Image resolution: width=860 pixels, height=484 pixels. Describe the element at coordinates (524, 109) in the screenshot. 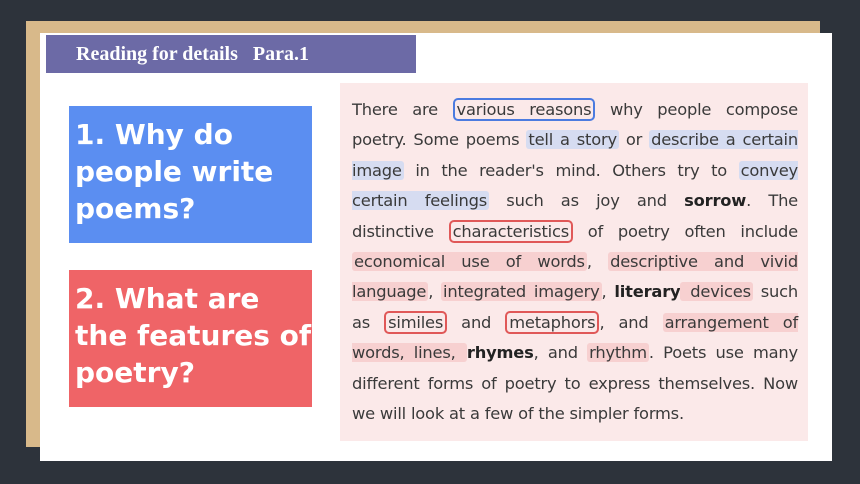

I see `passage-segment-box-blue: various reasons` at that location.